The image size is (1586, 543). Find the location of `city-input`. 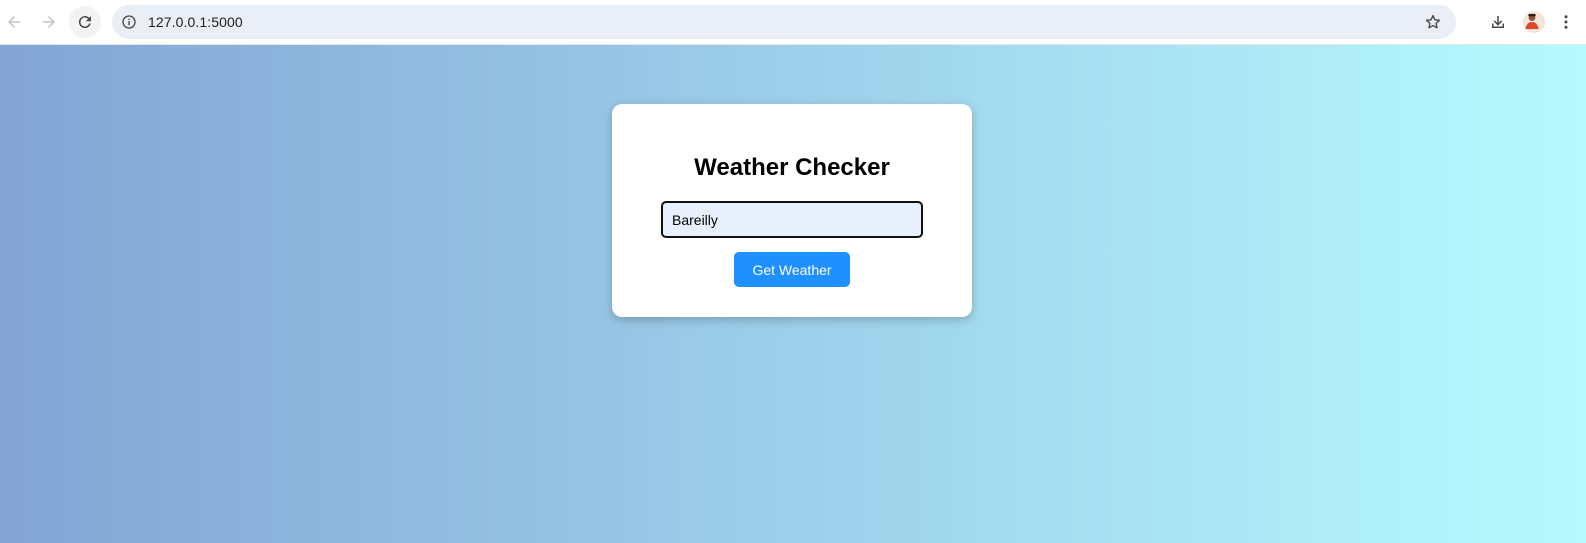

city-input is located at coordinates (792, 219).